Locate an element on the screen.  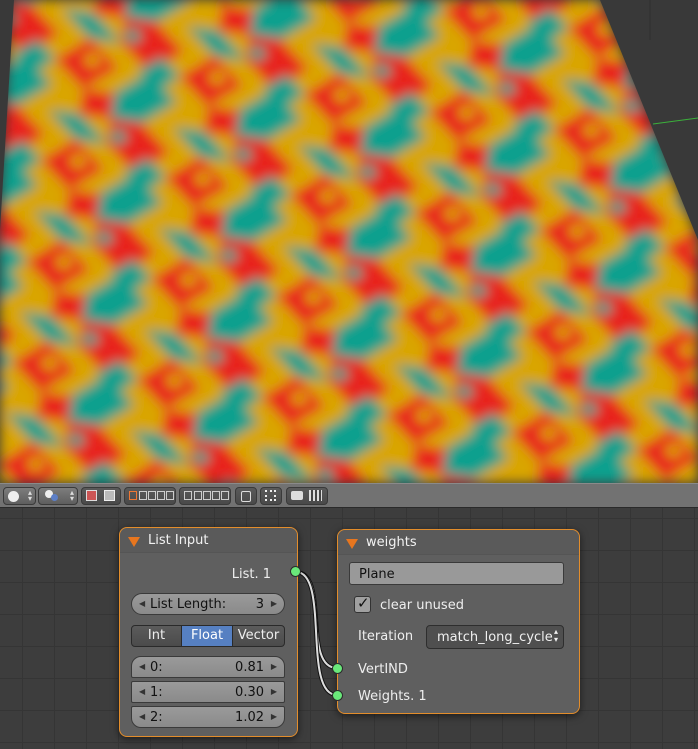
type-float-button: Float is located at coordinates (207, 636).